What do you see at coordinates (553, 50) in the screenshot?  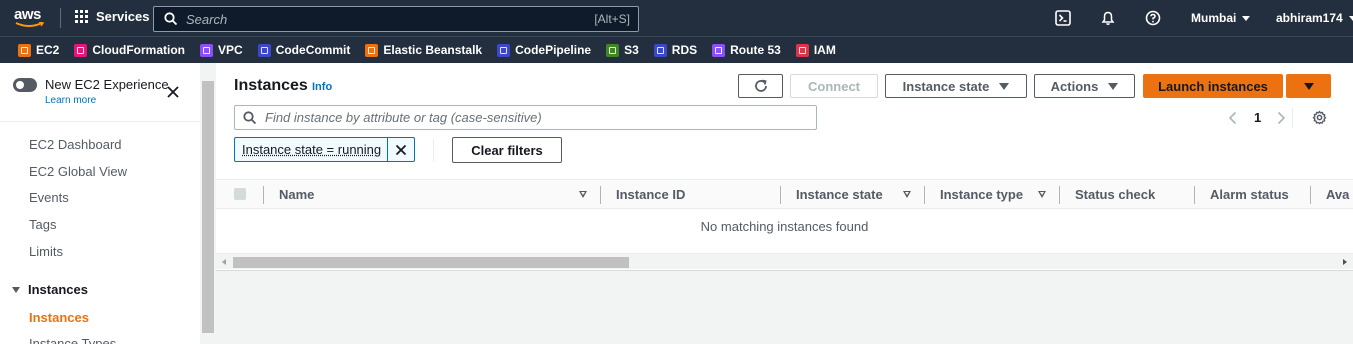 I see `favorite-label: CodePipeline` at bounding box center [553, 50].